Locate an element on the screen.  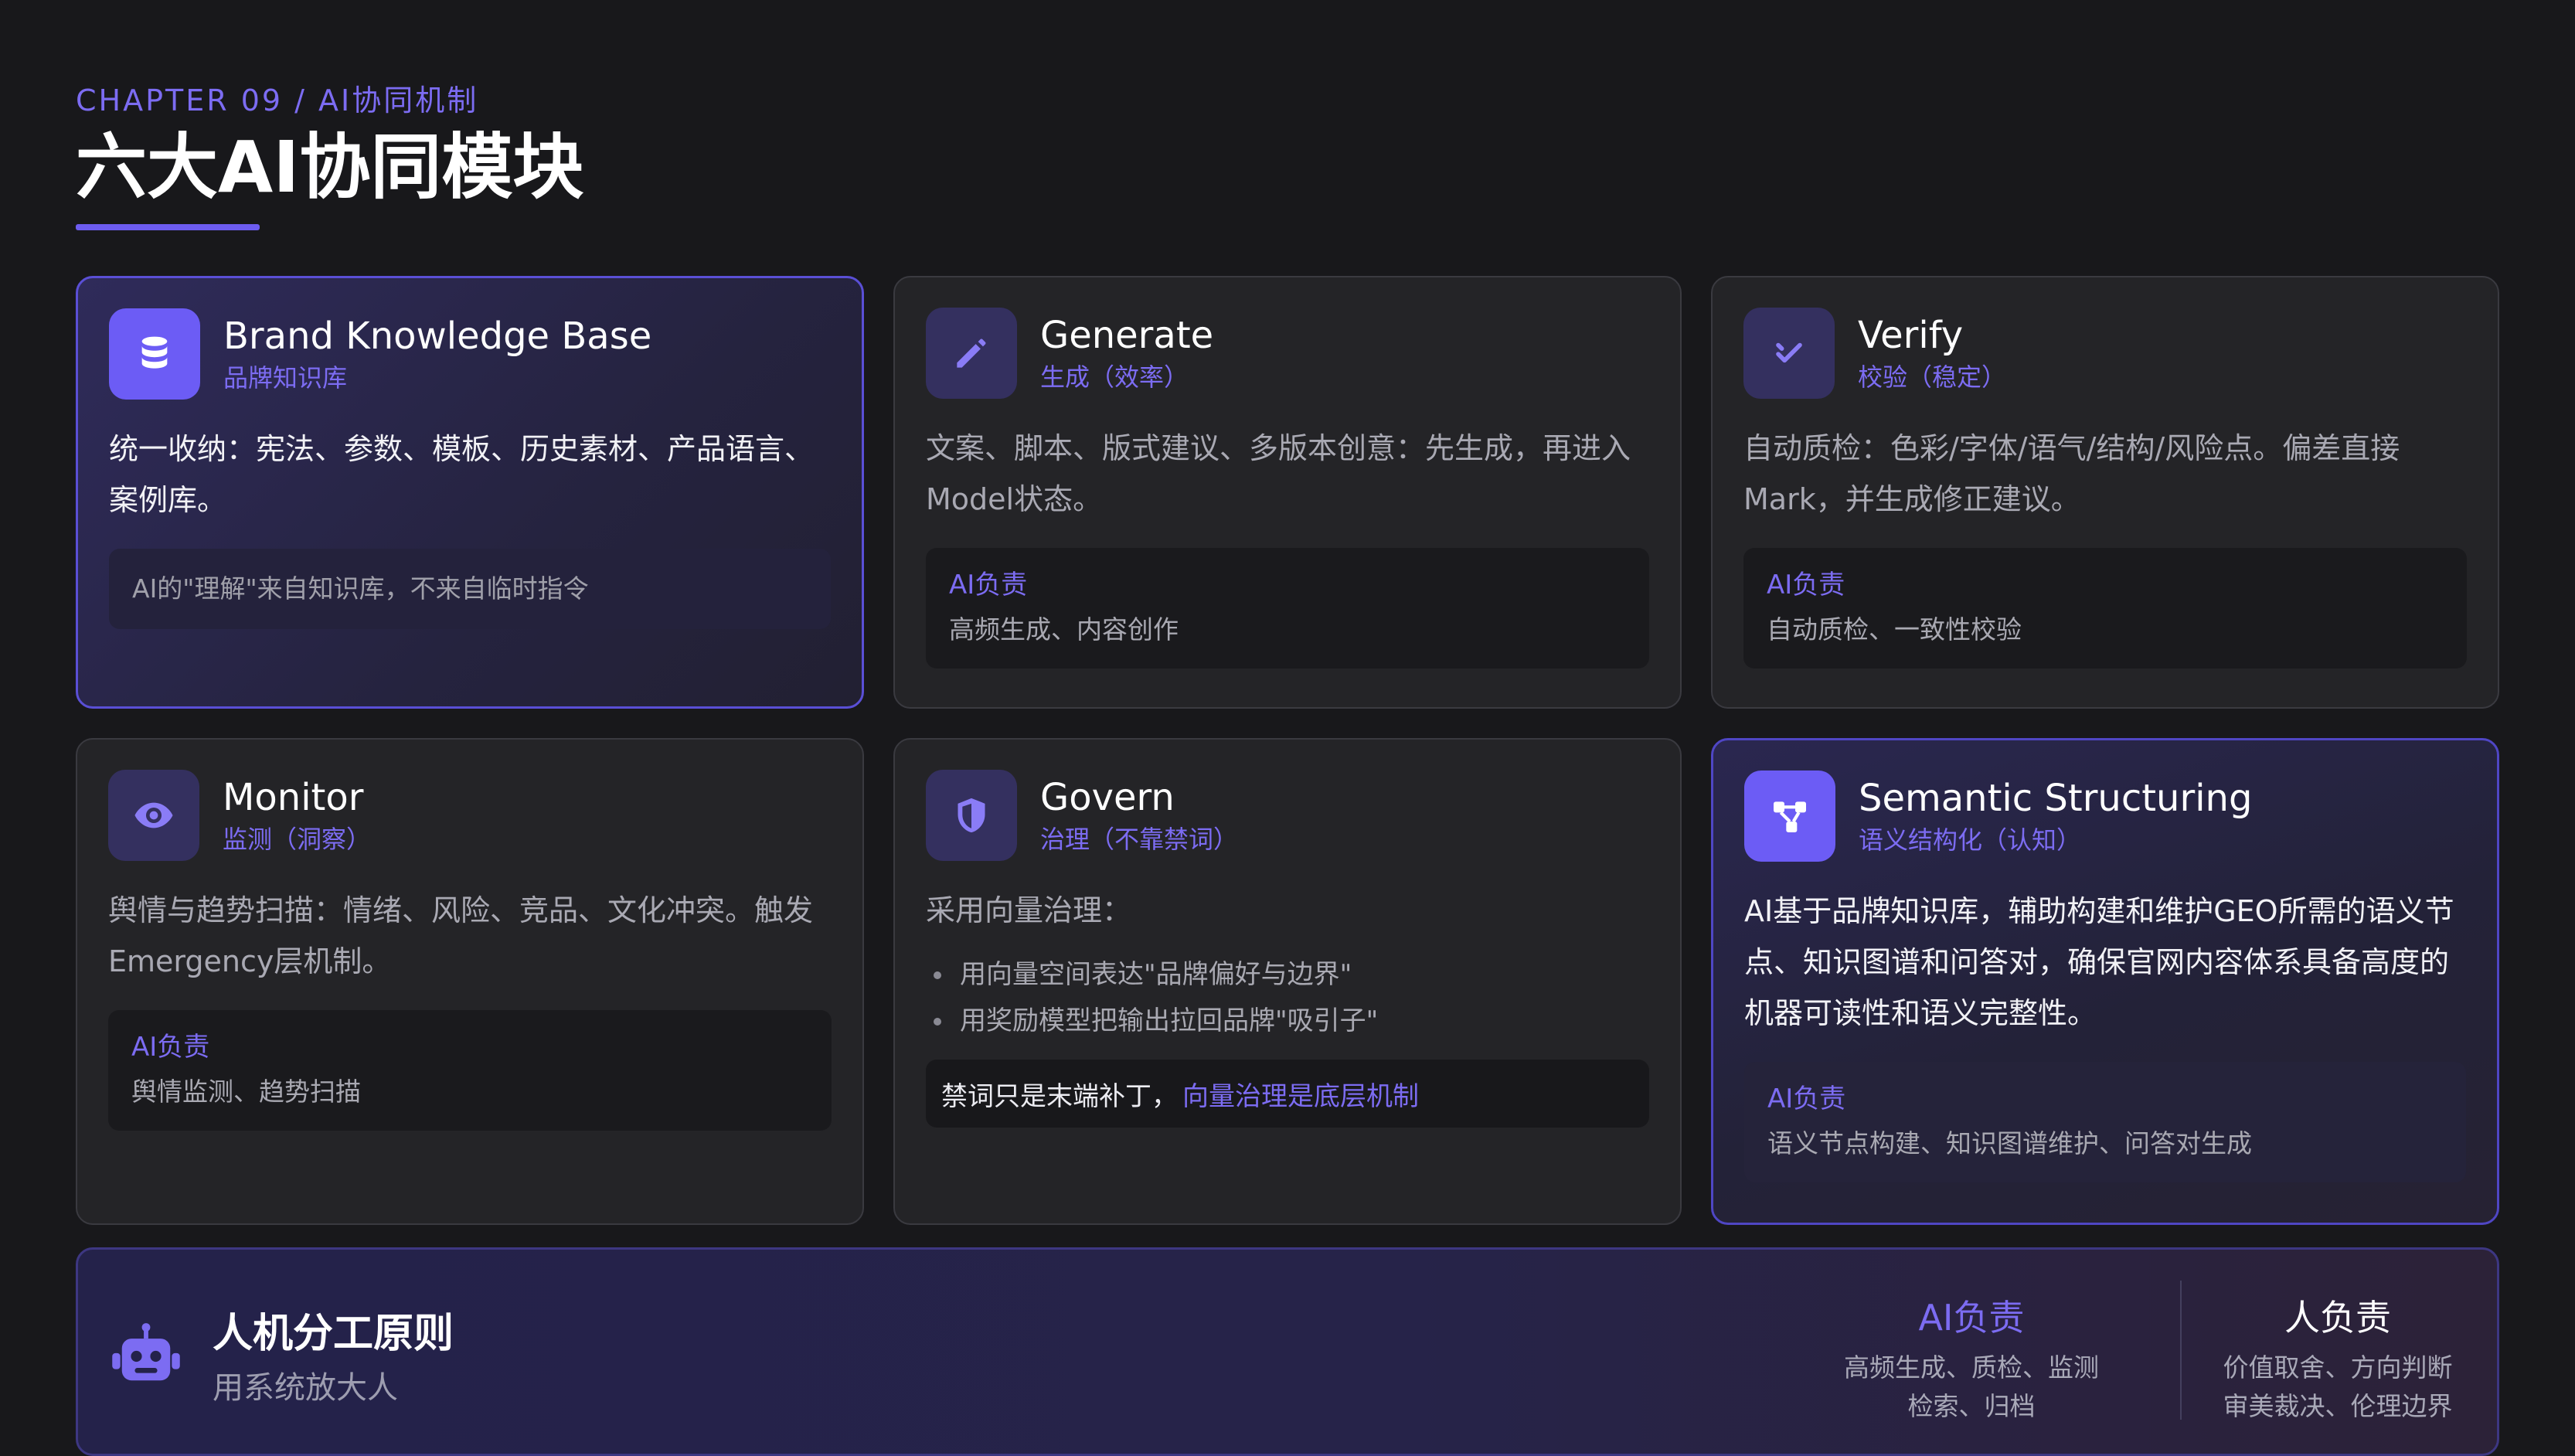
page-header: CHAPTER 09 / AI协同机制 六大AI协同模块 is located at coordinates (329, 154).